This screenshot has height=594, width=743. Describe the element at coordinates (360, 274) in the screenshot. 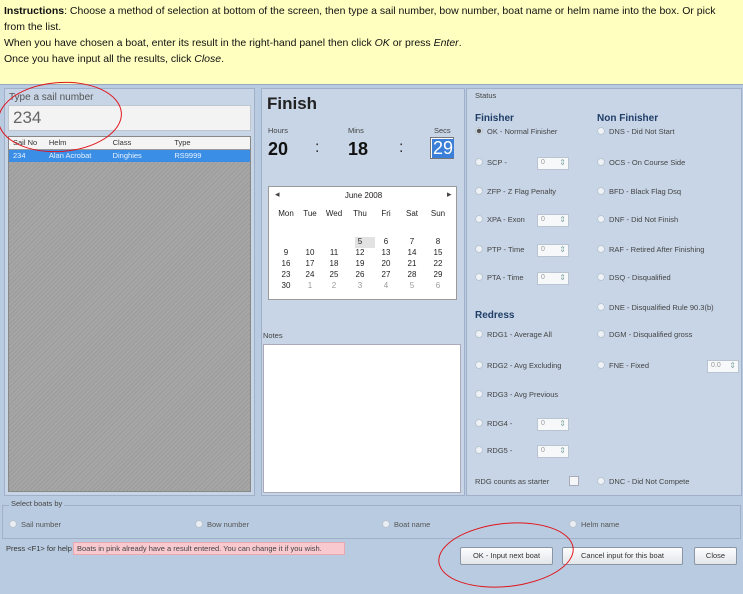

I see `calendar-day: 26` at that location.